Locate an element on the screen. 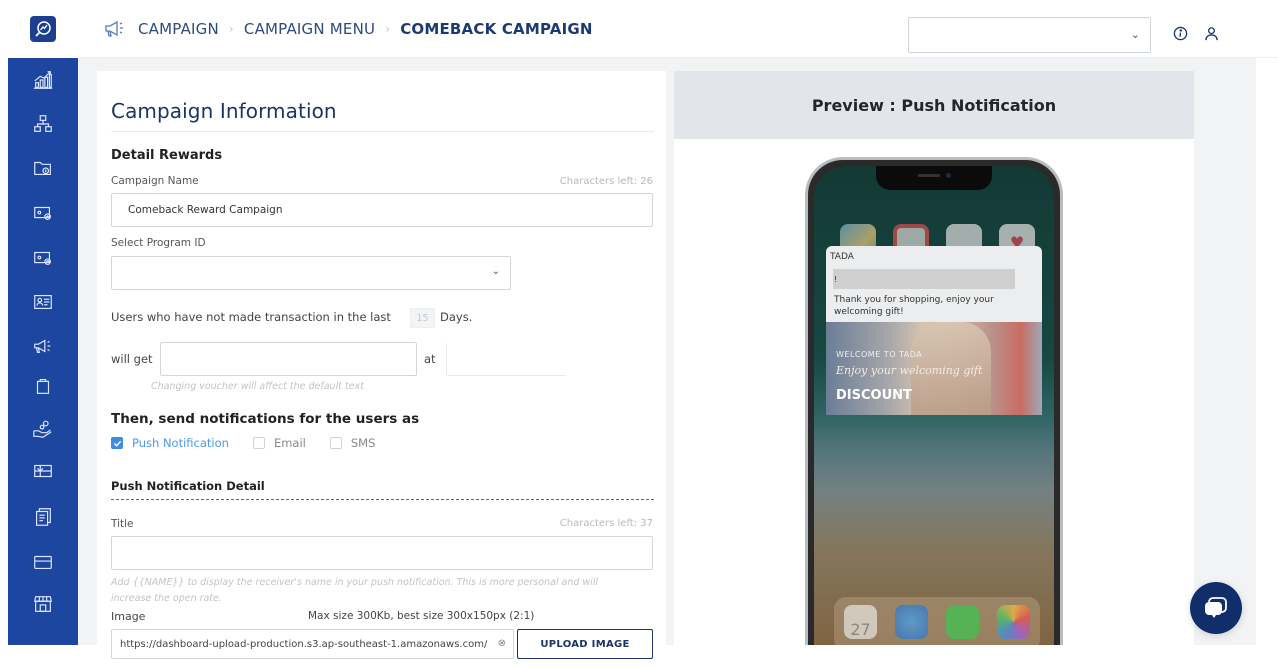 This screenshot has height=668, width=1278. calendar-day: 27 is located at coordinates (860, 629).